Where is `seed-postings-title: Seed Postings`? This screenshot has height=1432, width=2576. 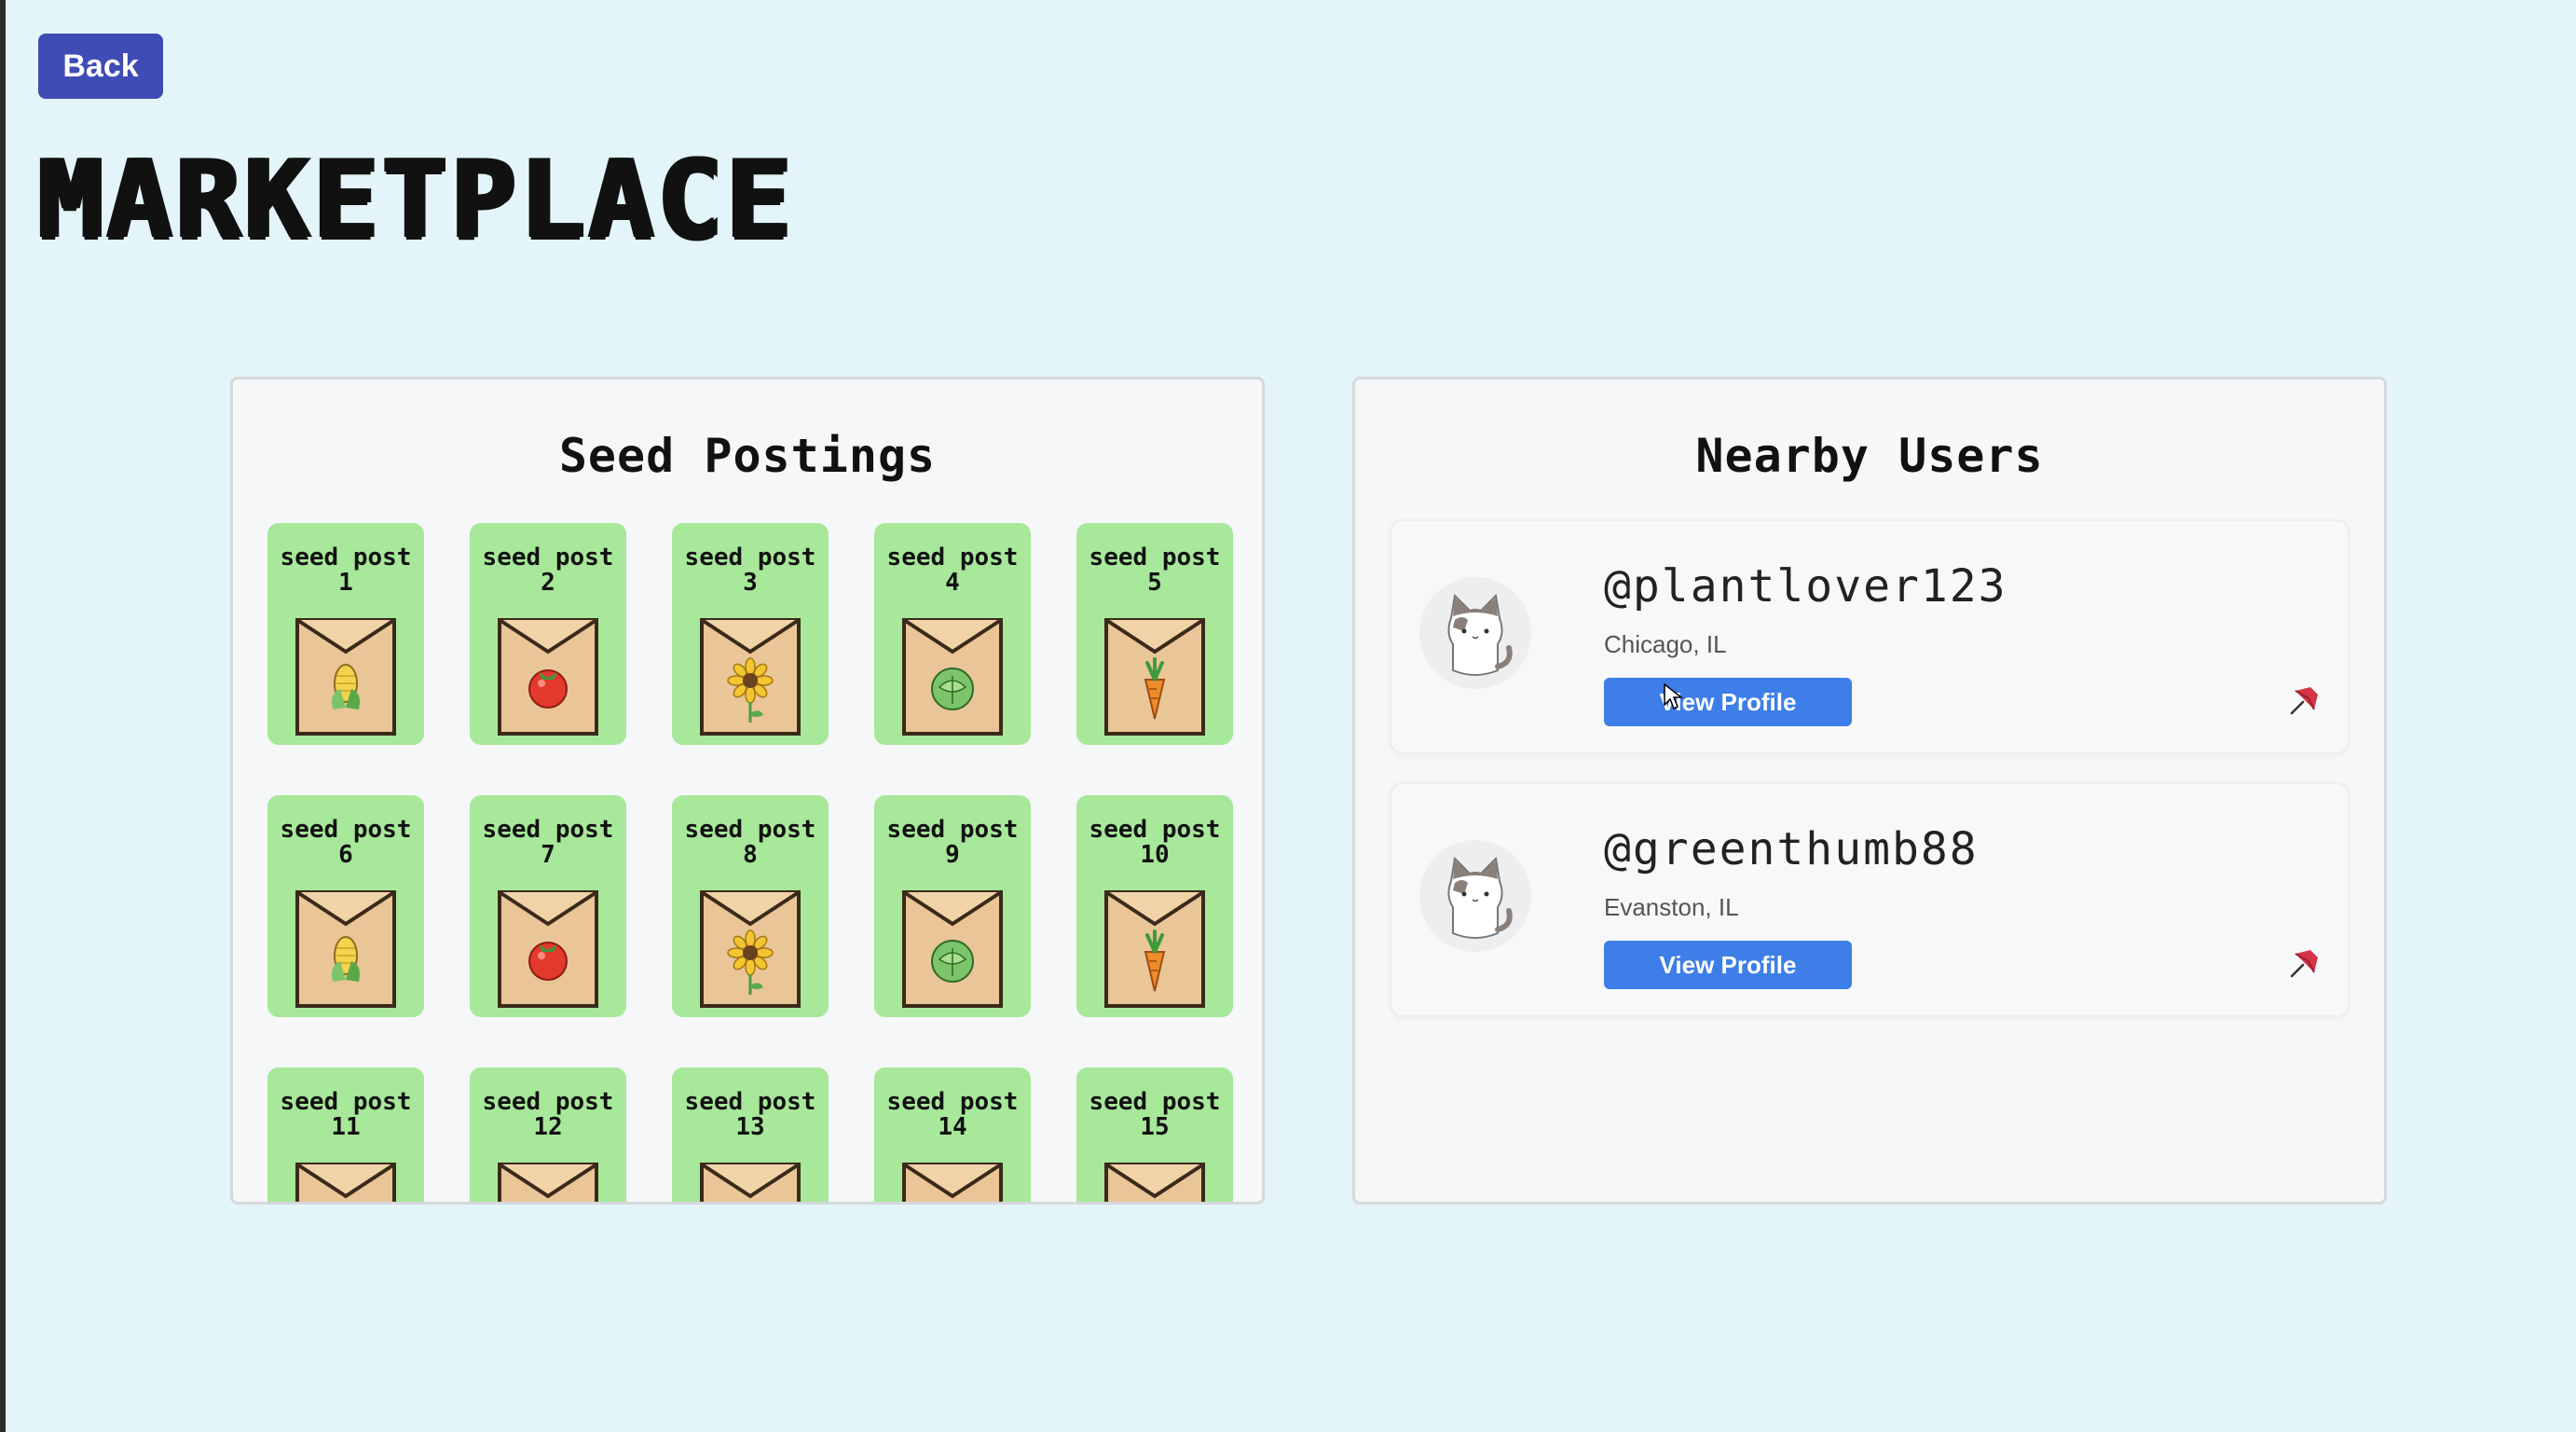
seed-postings-title: Seed Postings is located at coordinates (747, 456).